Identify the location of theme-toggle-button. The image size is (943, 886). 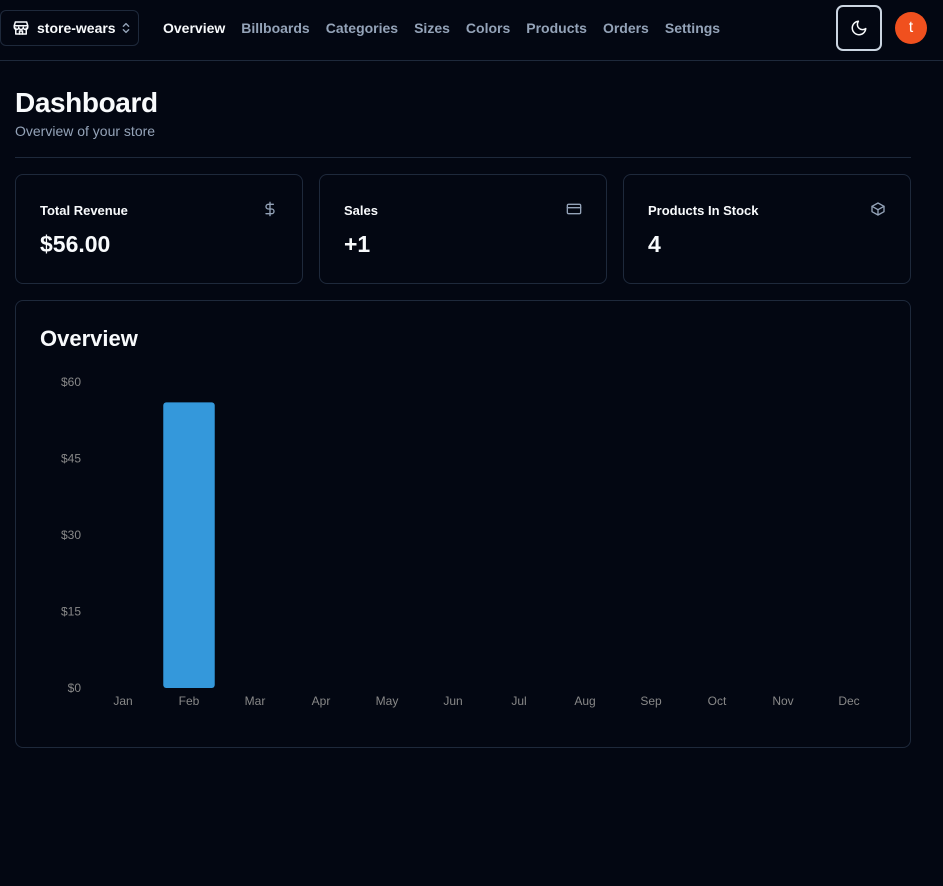
(859, 28).